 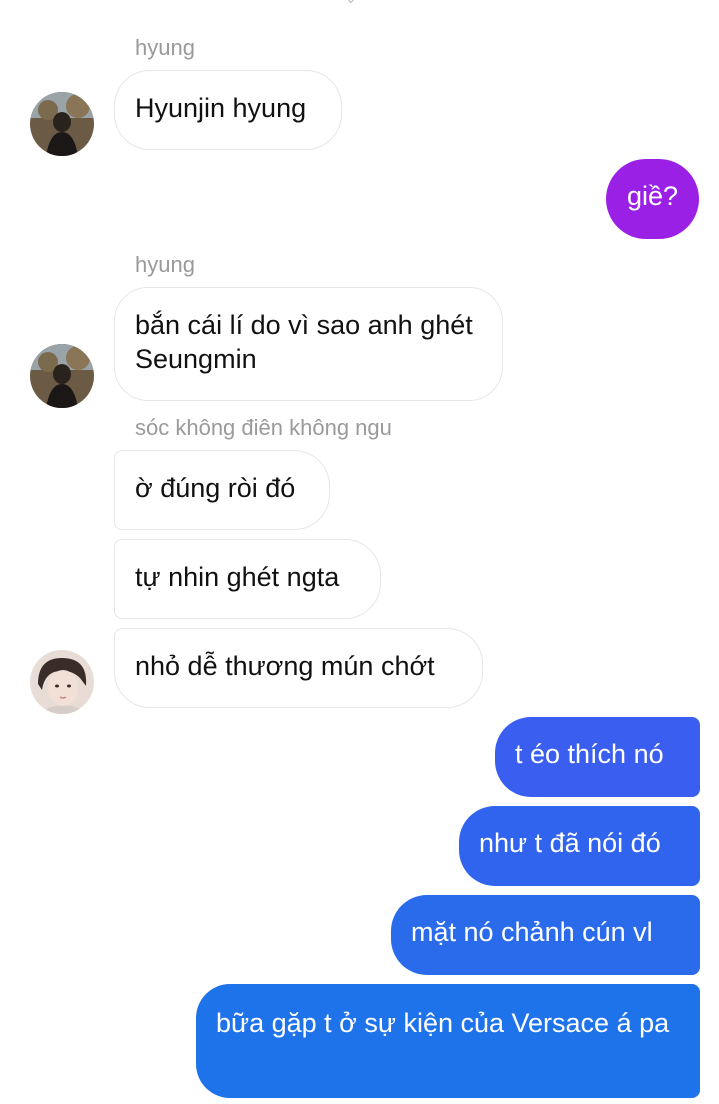 I want to click on message-bubble: mặt nó chảnh cún vl, so click(x=545, y=935).